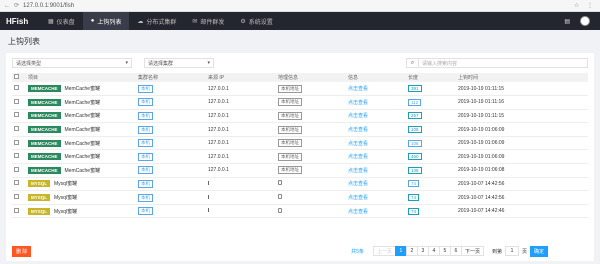  What do you see at coordinates (72, 63) in the screenshot?
I see `type-select: 请选择类型 ▾` at bounding box center [72, 63].